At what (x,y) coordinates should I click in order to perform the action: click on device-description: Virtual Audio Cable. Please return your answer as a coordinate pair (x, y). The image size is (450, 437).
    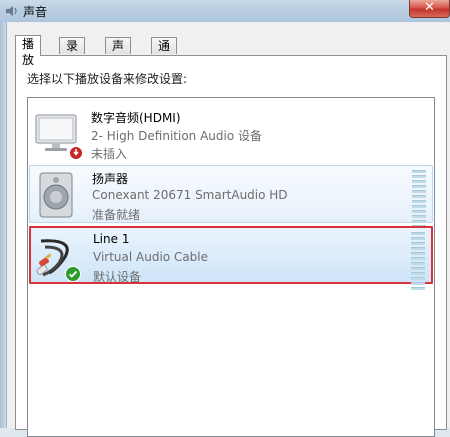
    Looking at the image, I should click on (151, 257).